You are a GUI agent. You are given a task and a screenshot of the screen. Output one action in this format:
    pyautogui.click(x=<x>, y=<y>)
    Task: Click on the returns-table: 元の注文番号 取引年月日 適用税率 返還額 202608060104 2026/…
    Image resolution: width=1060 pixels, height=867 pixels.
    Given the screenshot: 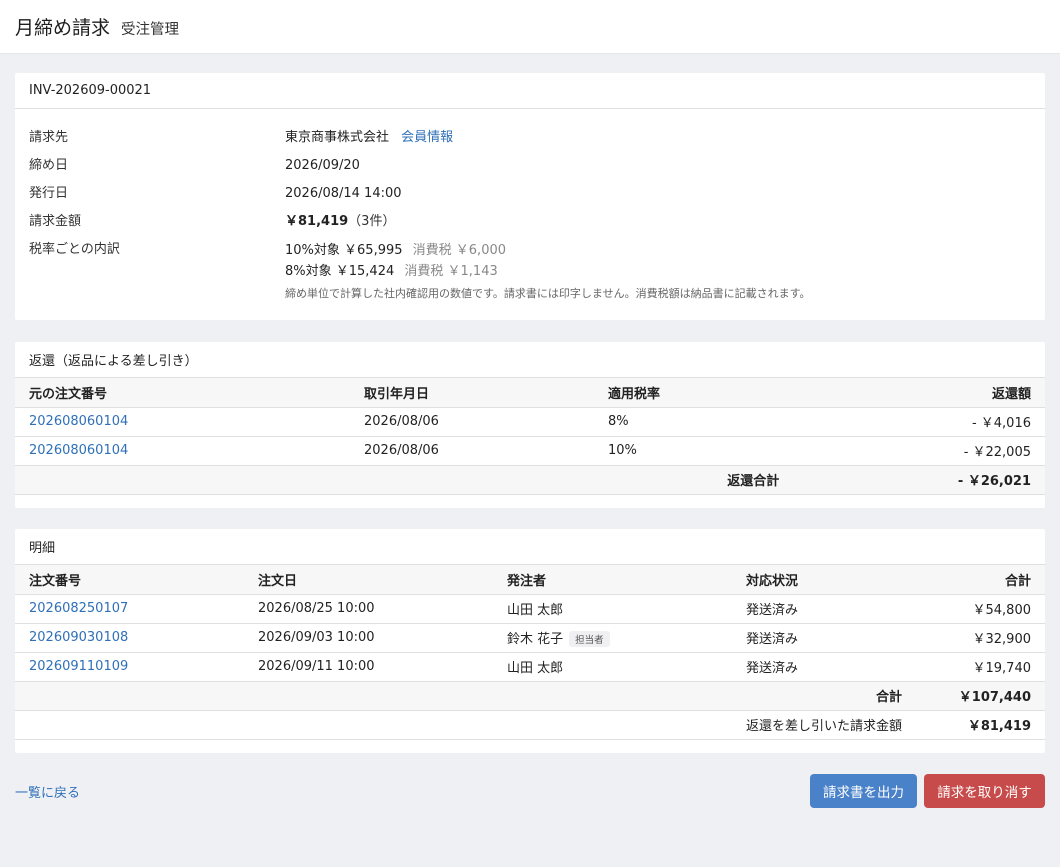 What is the action you would take?
    pyautogui.click(x=530, y=436)
    